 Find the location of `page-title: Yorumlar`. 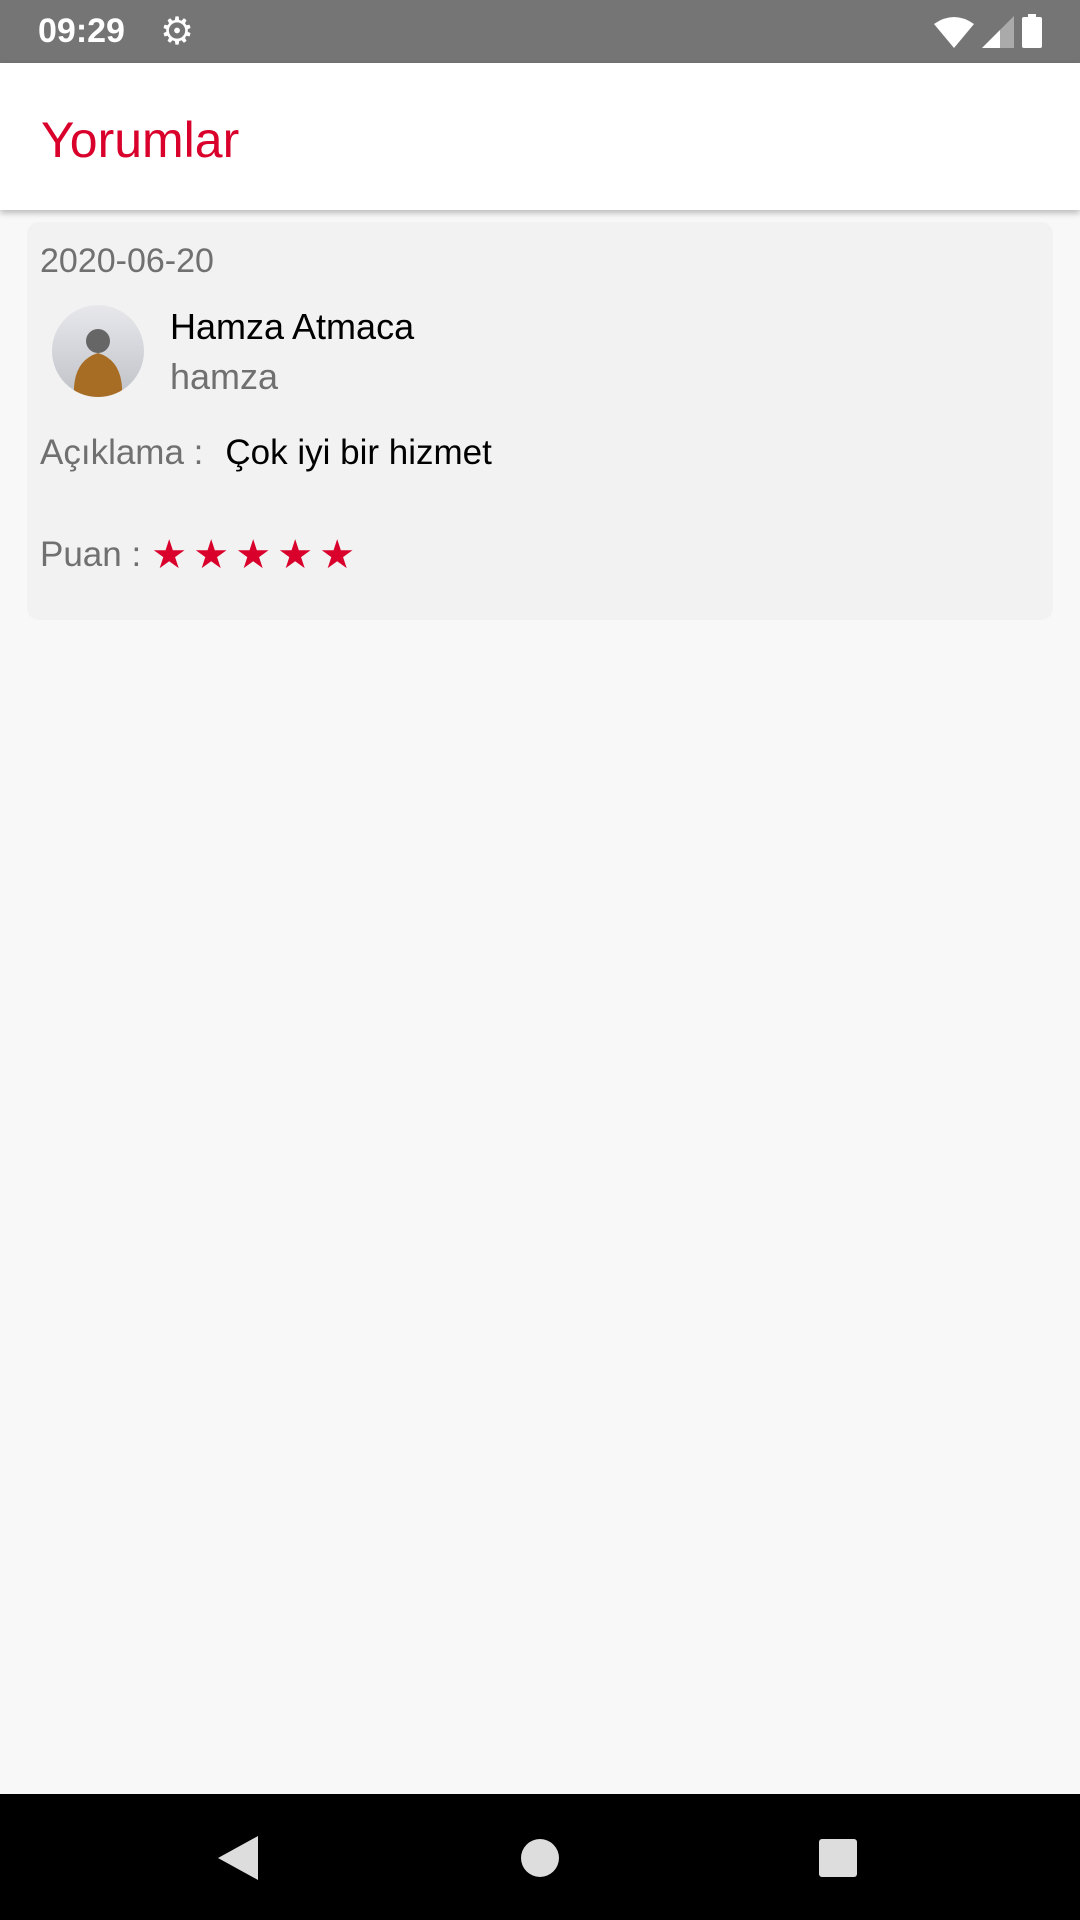

page-title: Yorumlar is located at coordinates (140, 140).